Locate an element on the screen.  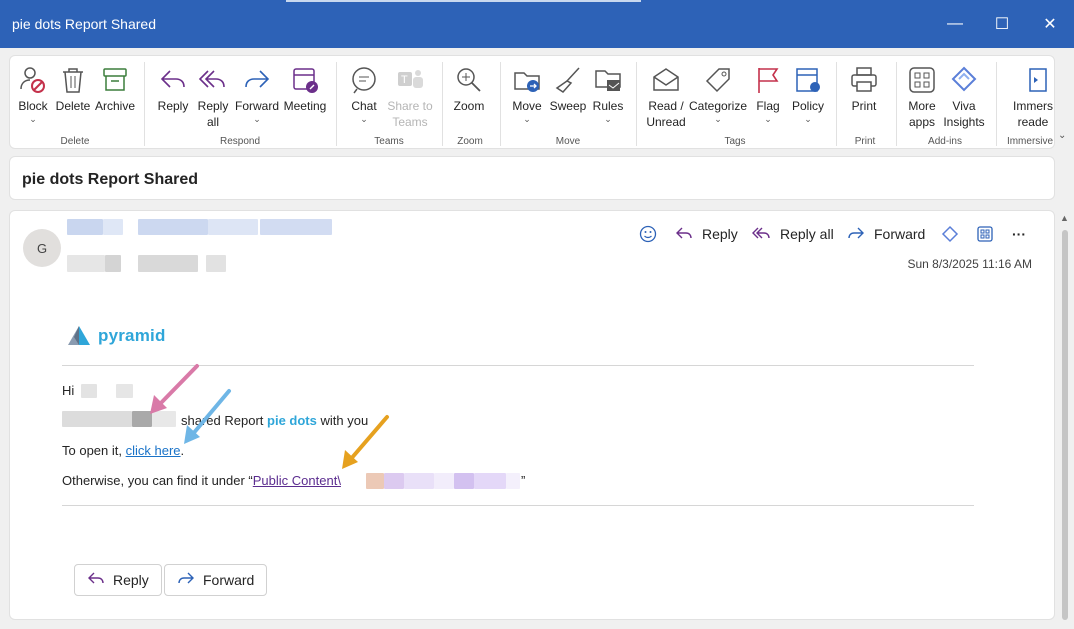
meeting-button: Meeting is located at coordinates (305, 97).